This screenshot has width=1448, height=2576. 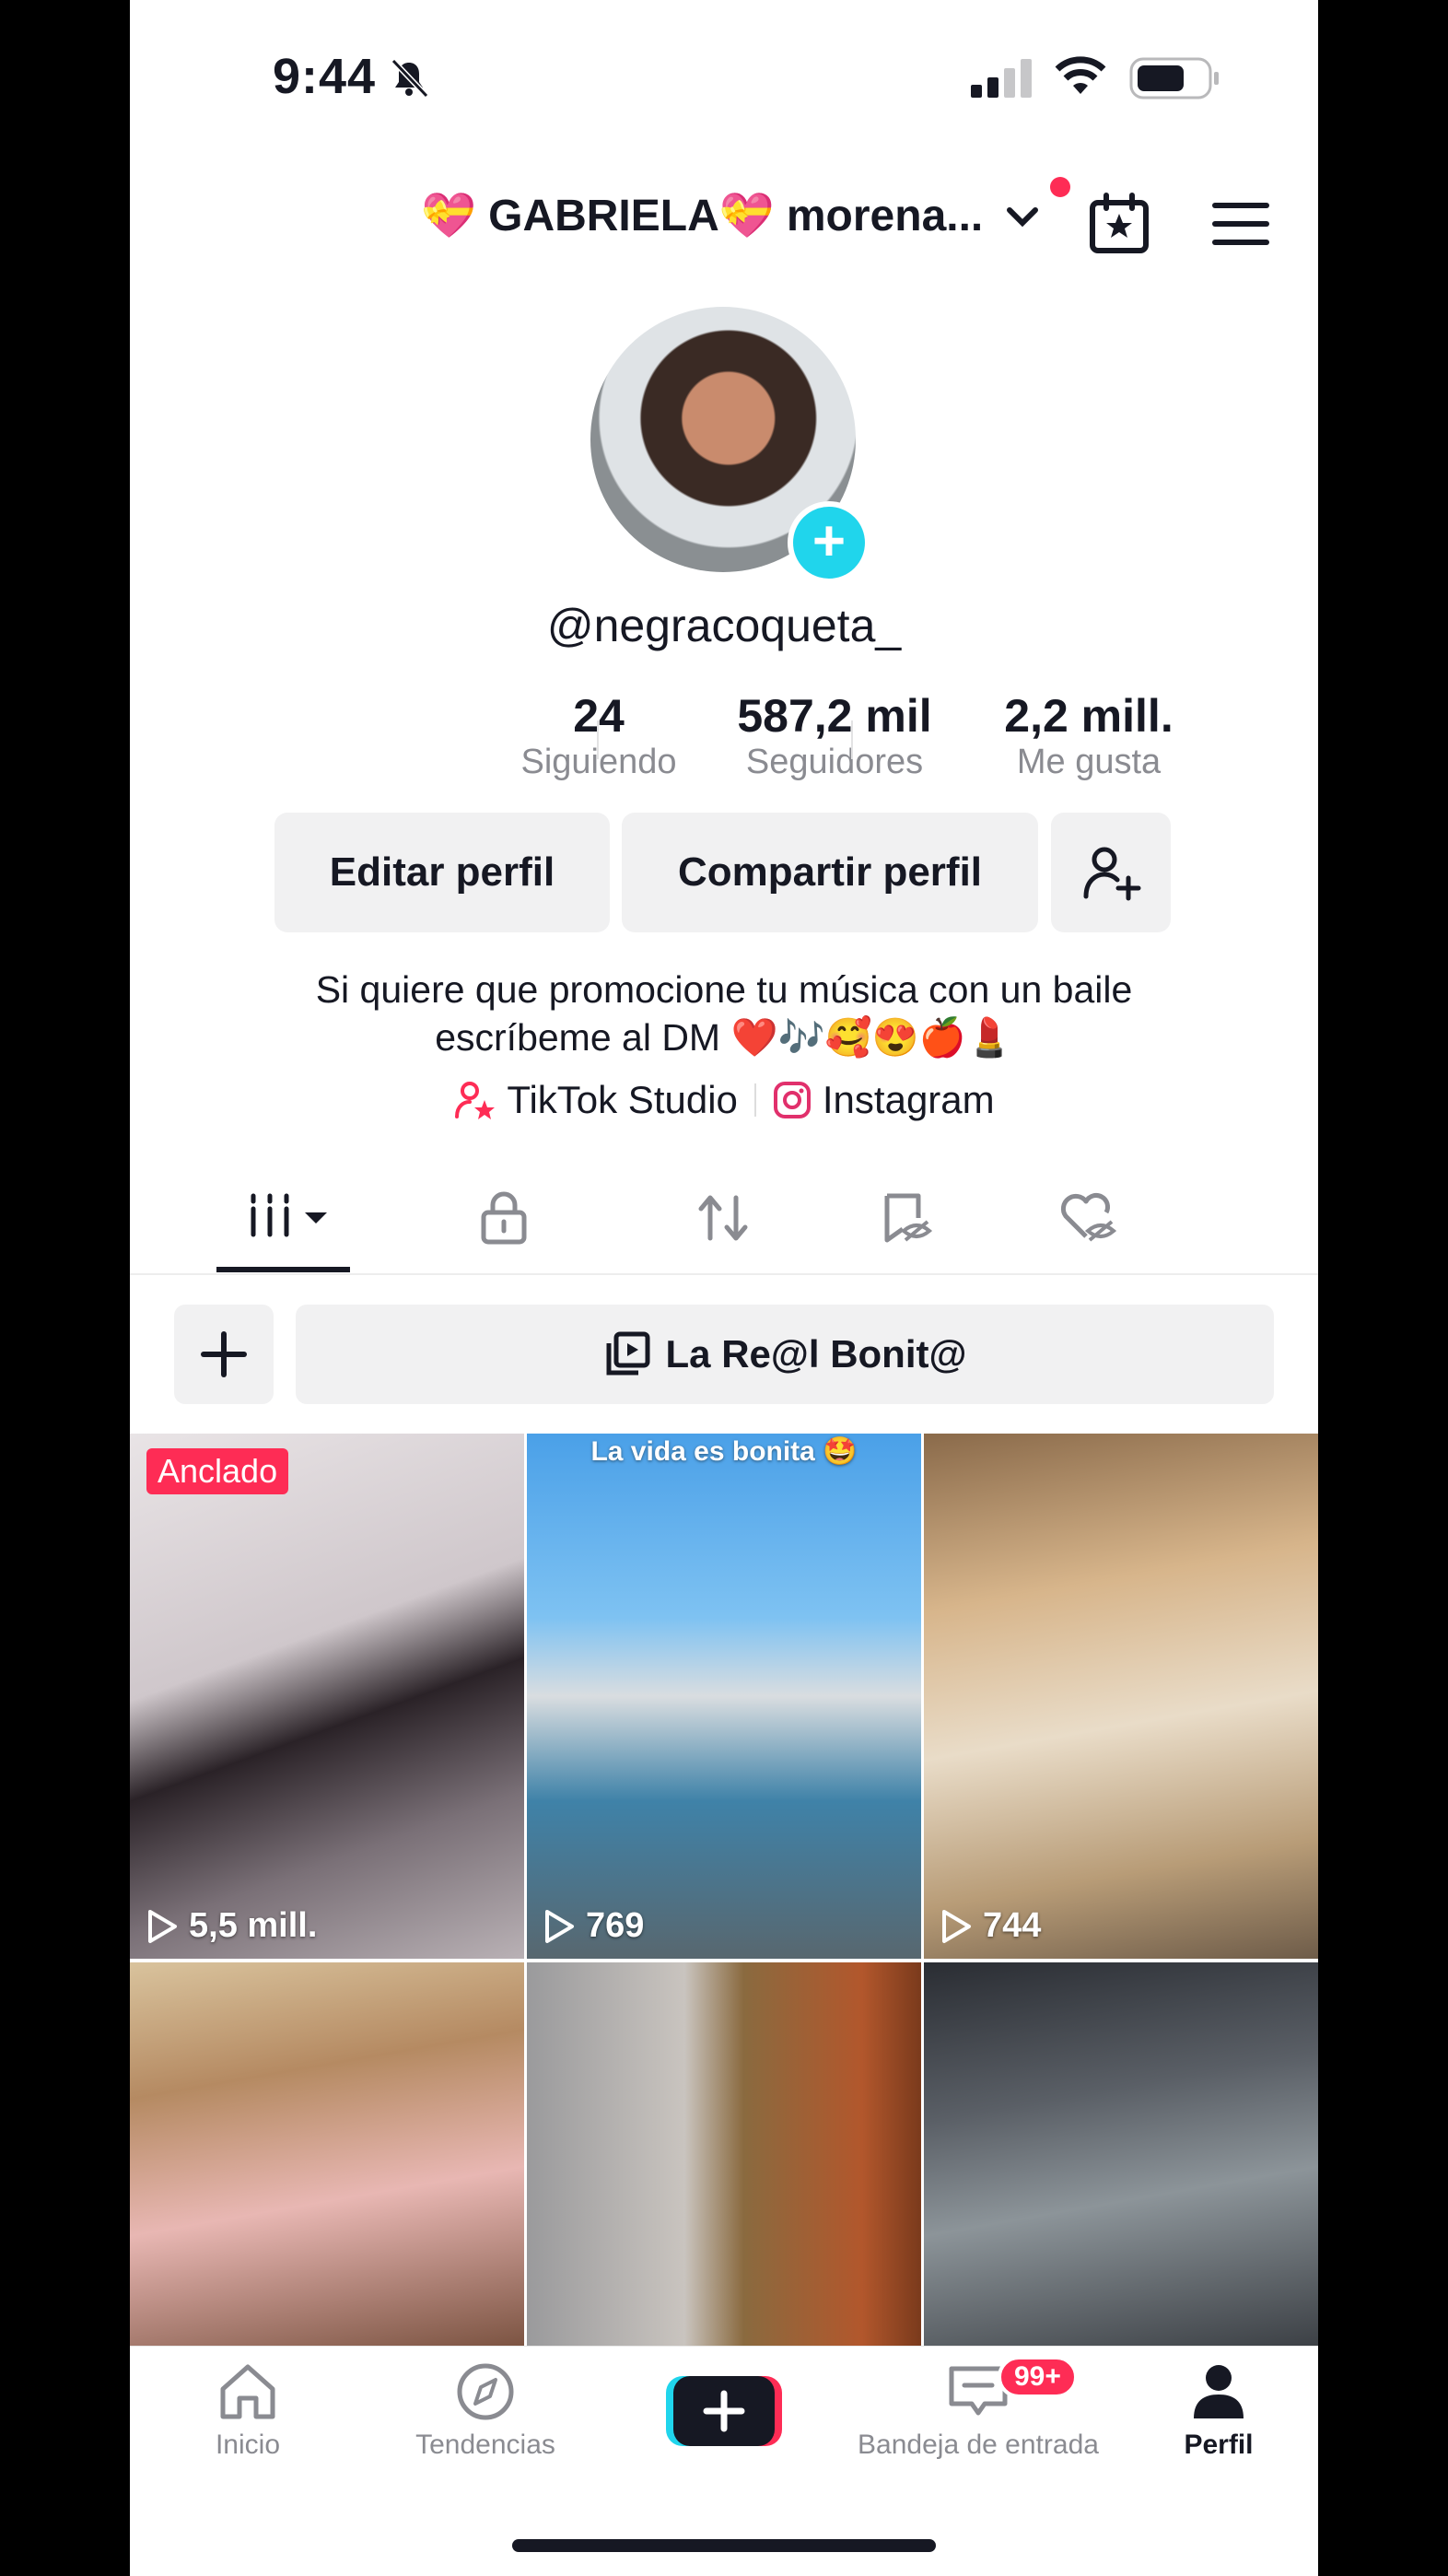 What do you see at coordinates (325, 76) in the screenshot?
I see `status-time: 9:44` at bounding box center [325, 76].